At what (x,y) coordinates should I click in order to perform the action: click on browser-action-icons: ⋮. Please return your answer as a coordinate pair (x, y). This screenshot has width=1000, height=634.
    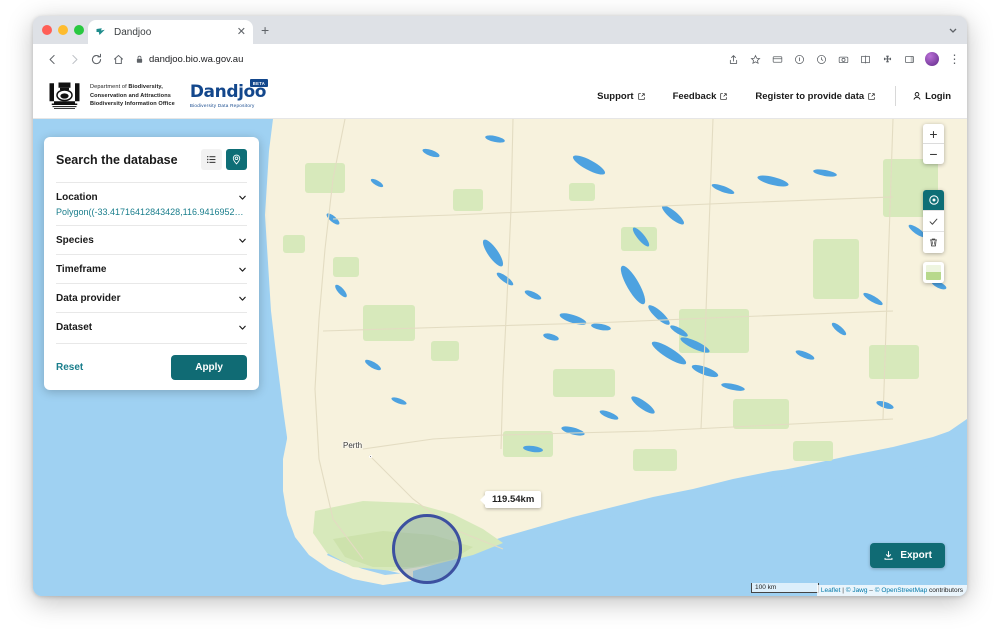
    Looking at the image, I should click on (844, 59).